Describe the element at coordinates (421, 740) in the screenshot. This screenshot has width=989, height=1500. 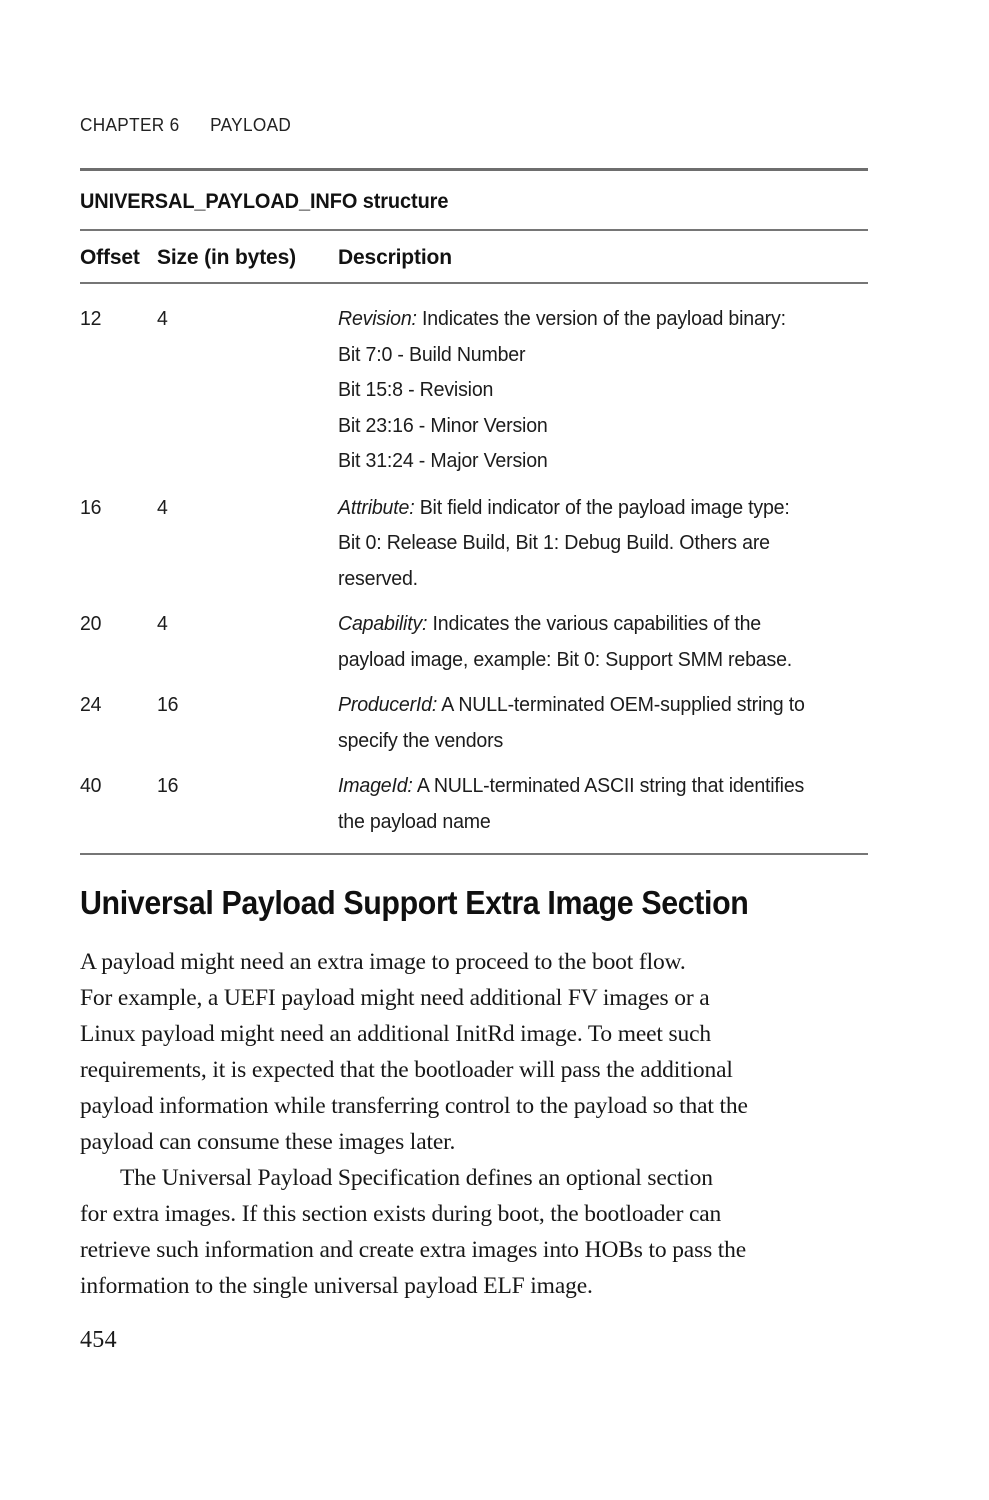
I see `desc-text: specify the vendors` at that location.